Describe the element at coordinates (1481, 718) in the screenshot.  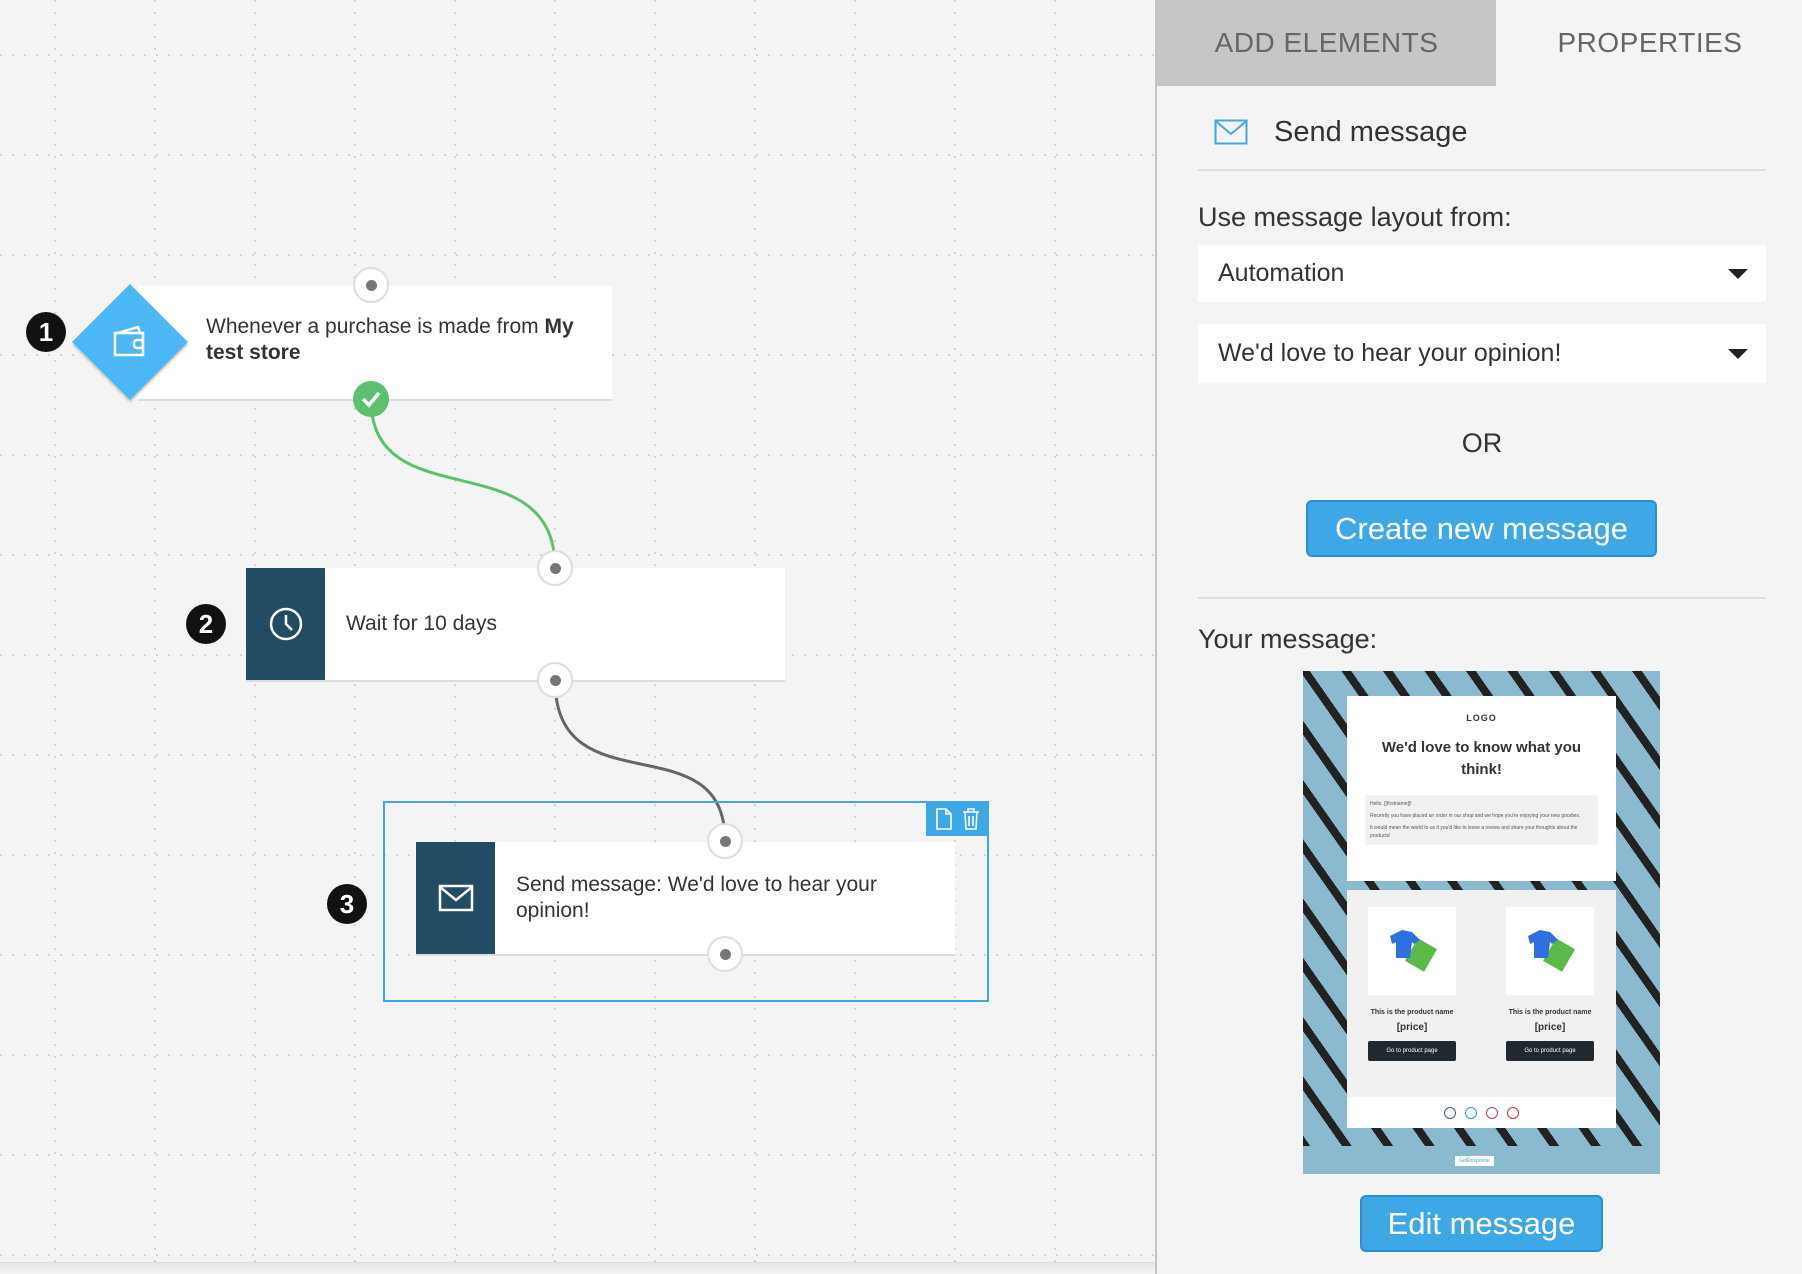
I see `preview-logo: LOGO` at that location.